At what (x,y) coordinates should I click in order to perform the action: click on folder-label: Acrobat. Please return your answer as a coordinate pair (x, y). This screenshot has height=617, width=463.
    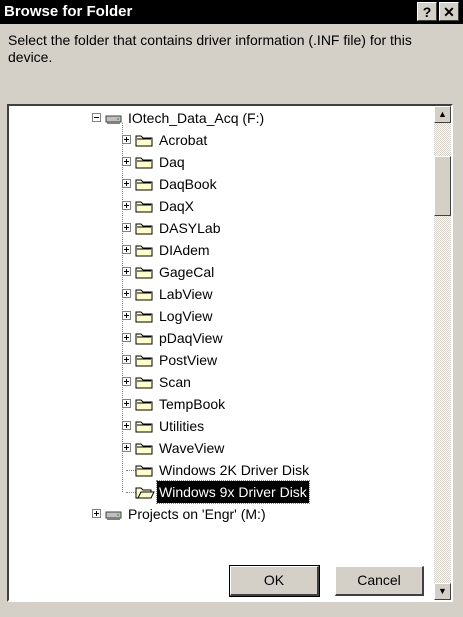
    Looking at the image, I should click on (183, 140).